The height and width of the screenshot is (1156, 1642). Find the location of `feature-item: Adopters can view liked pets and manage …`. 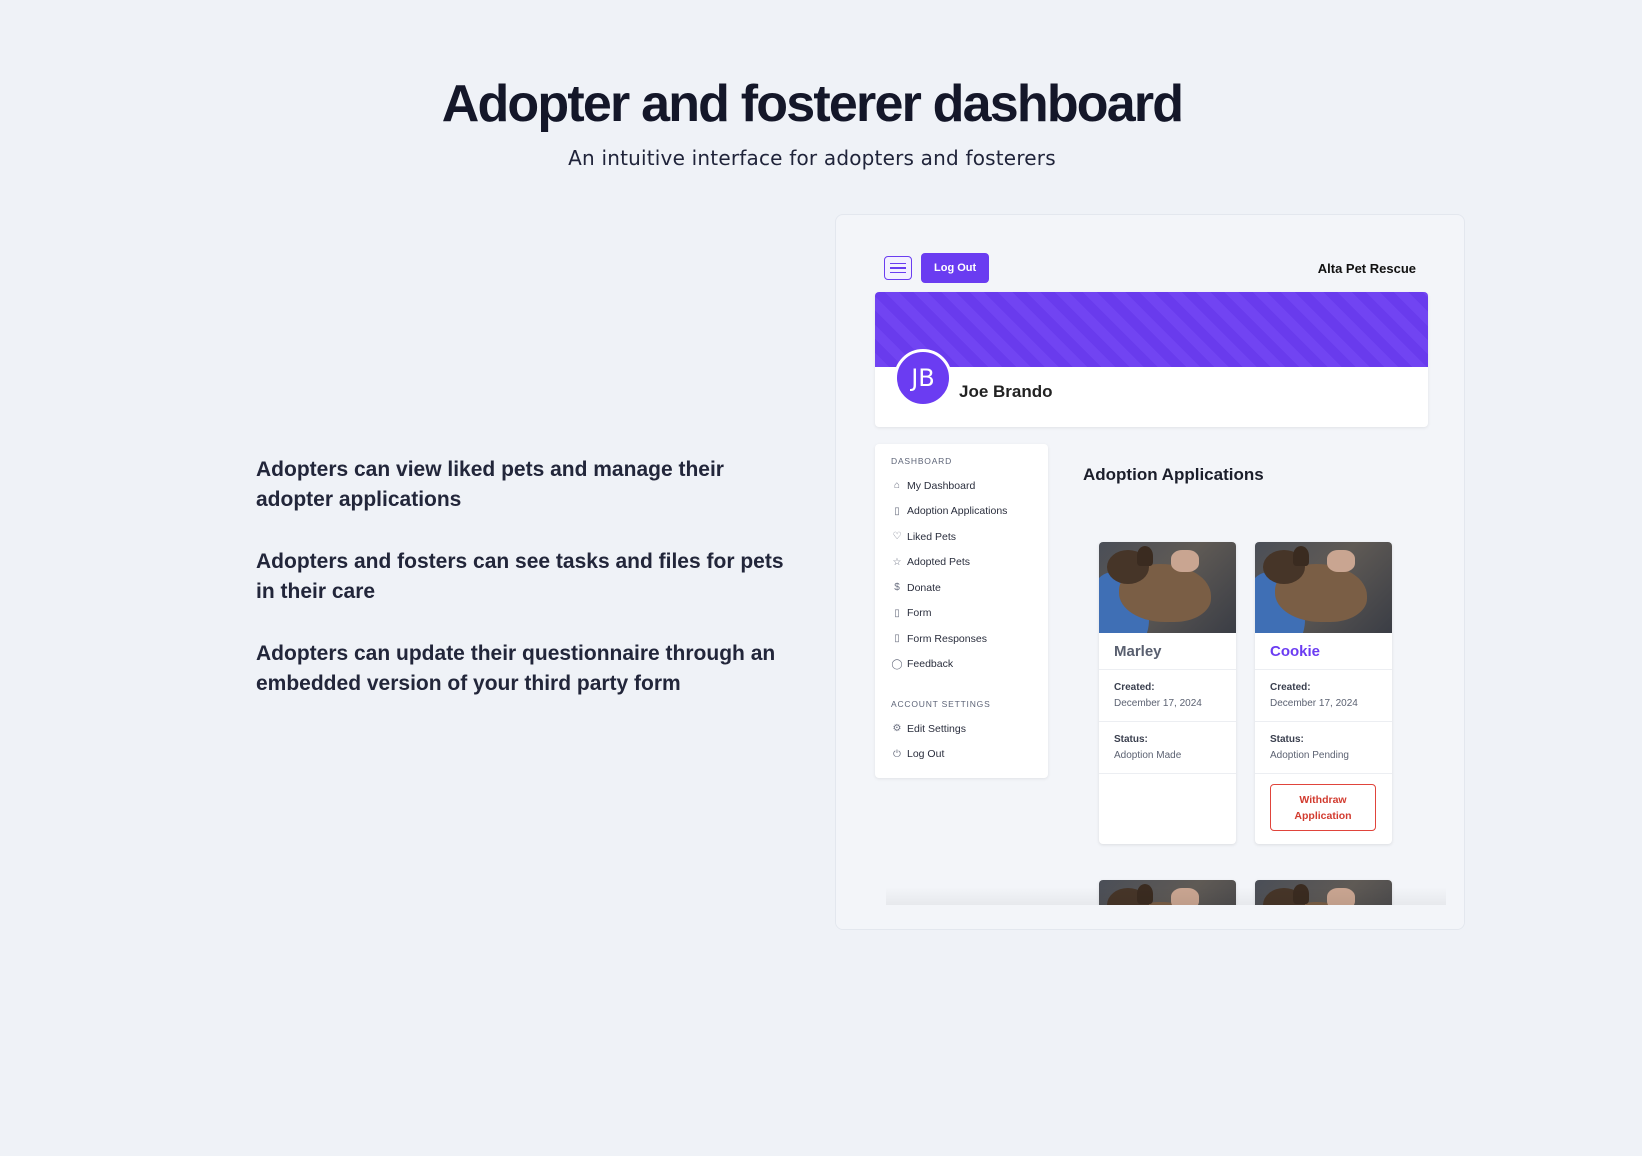

feature-item: Adopters can view liked pets and manage … is located at coordinates (490, 484).